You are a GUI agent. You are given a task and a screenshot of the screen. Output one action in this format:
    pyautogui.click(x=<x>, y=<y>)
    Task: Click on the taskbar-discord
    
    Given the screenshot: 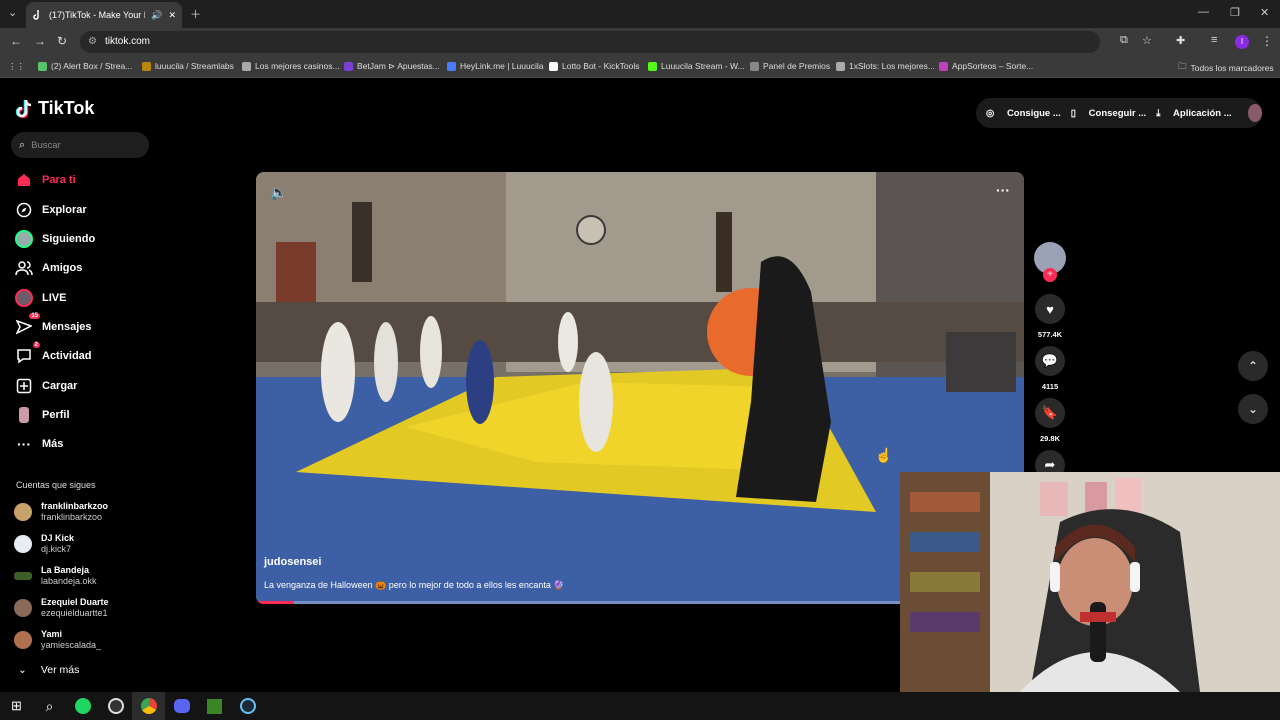 What is the action you would take?
    pyautogui.click(x=181, y=706)
    